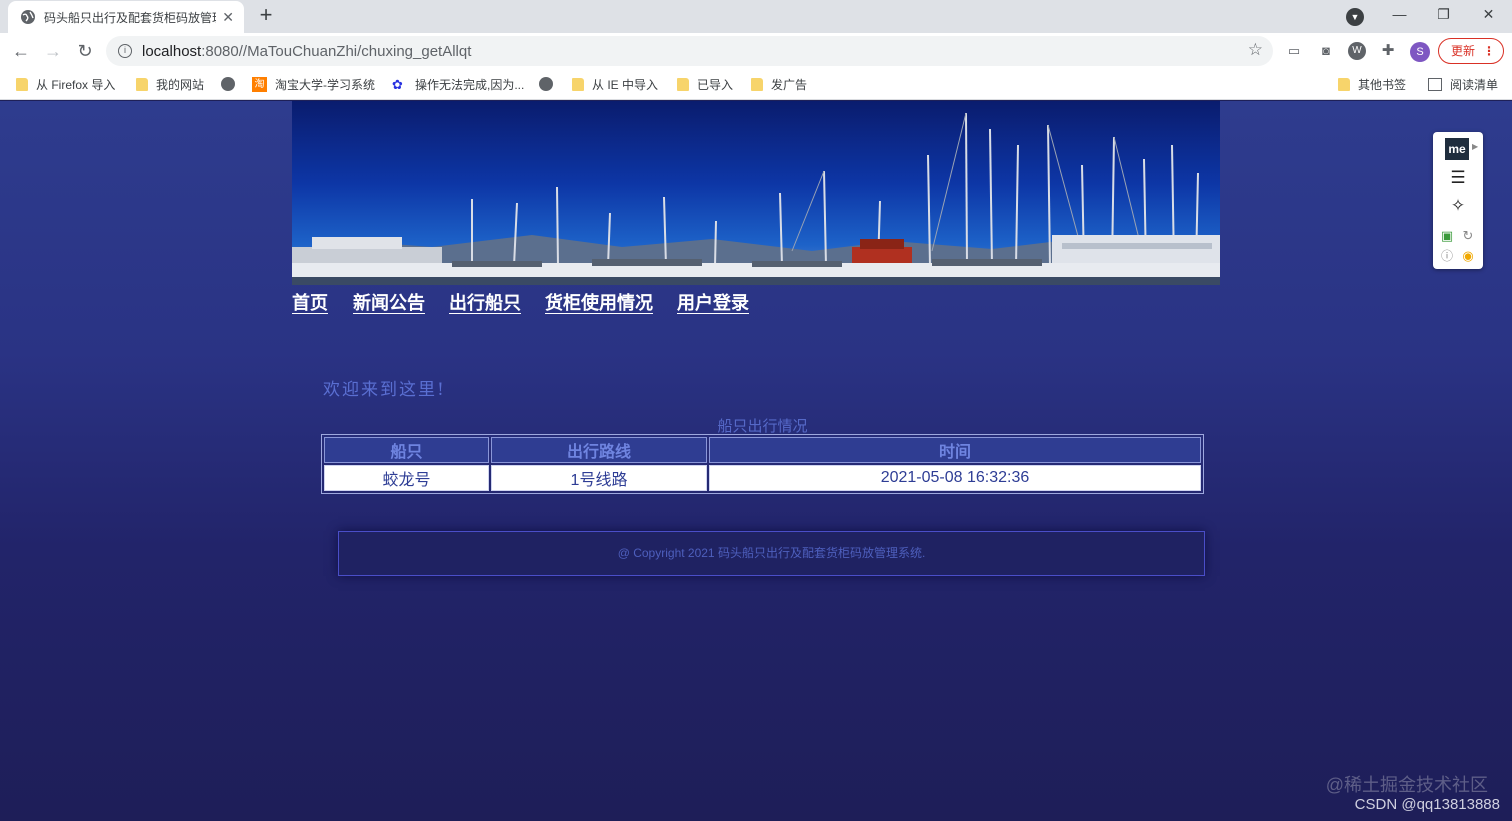  I want to click on table-row: 蛟龙号 1号线路 2021-05-08 16:32:36, so click(762, 478).